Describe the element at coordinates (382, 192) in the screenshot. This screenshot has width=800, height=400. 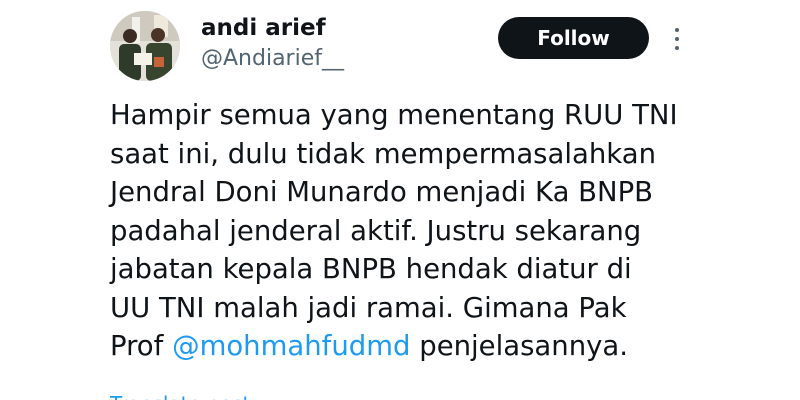
I see `tweet-text-line: Jendral Doni Munardo menjadi Ka BNPB` at that location.